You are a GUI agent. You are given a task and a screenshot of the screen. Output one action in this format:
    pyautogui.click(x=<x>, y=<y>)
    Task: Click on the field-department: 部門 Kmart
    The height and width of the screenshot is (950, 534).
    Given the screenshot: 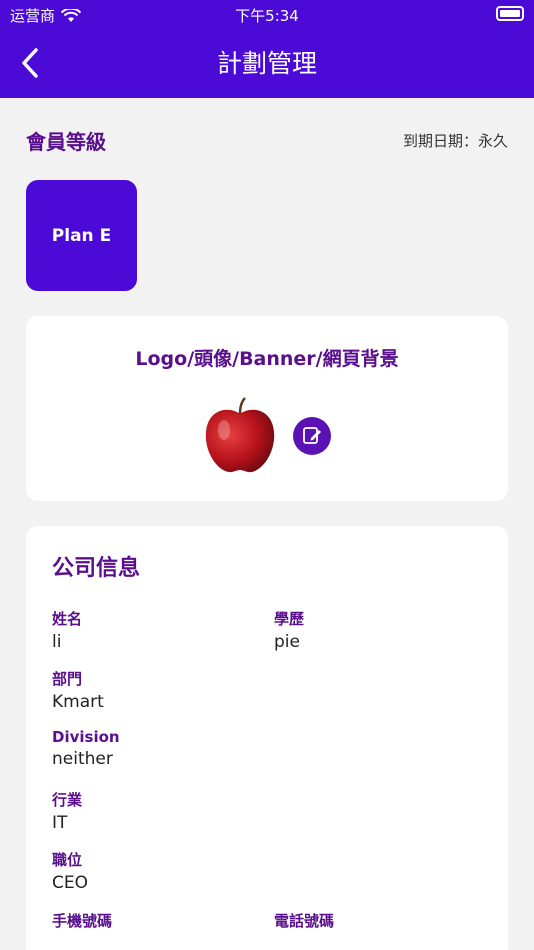 What is the action you would take?
    pyautogui.click(x=78, y=690)
    